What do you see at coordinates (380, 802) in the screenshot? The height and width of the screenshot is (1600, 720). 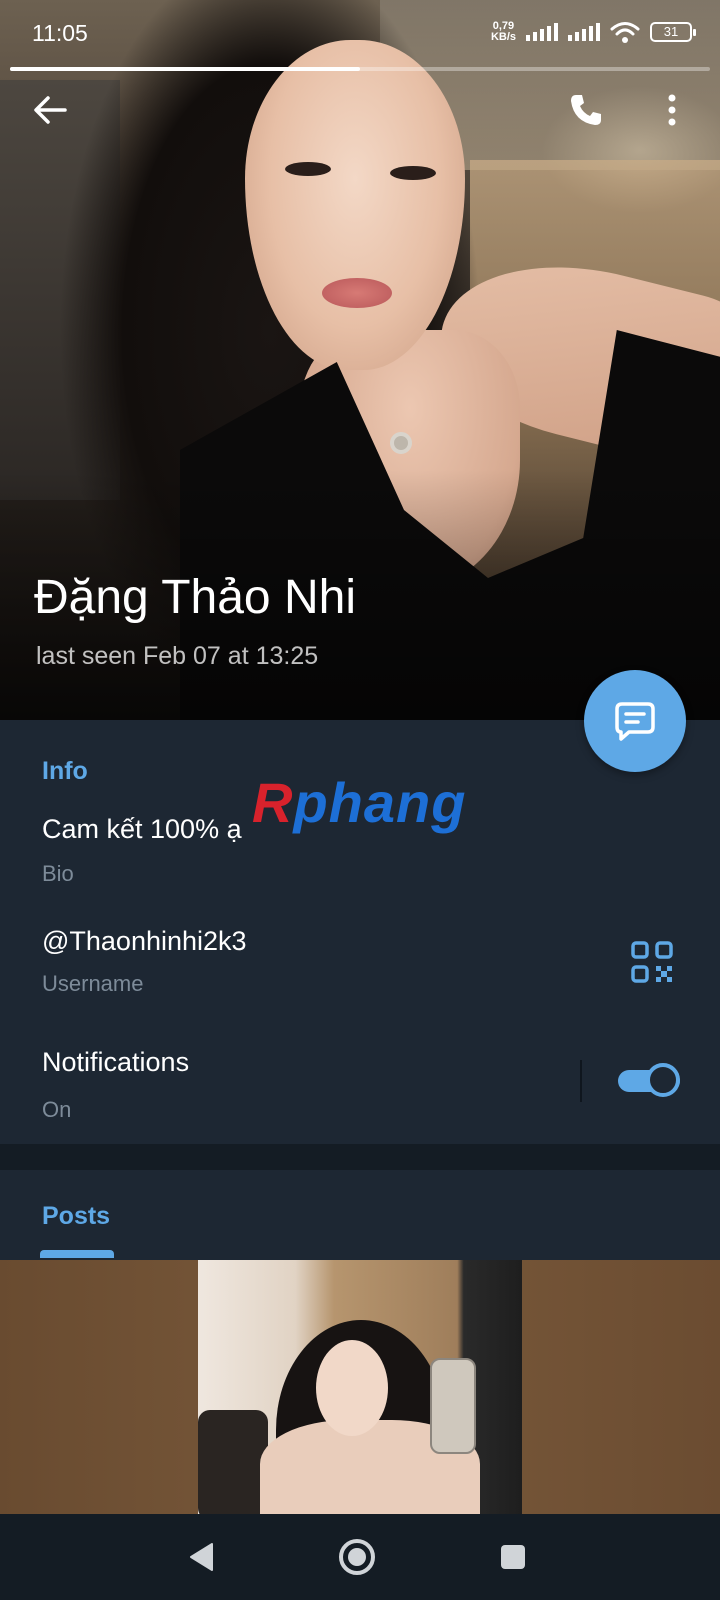 I see `watermark-part-2: phang` at bounding box center [380, 802].